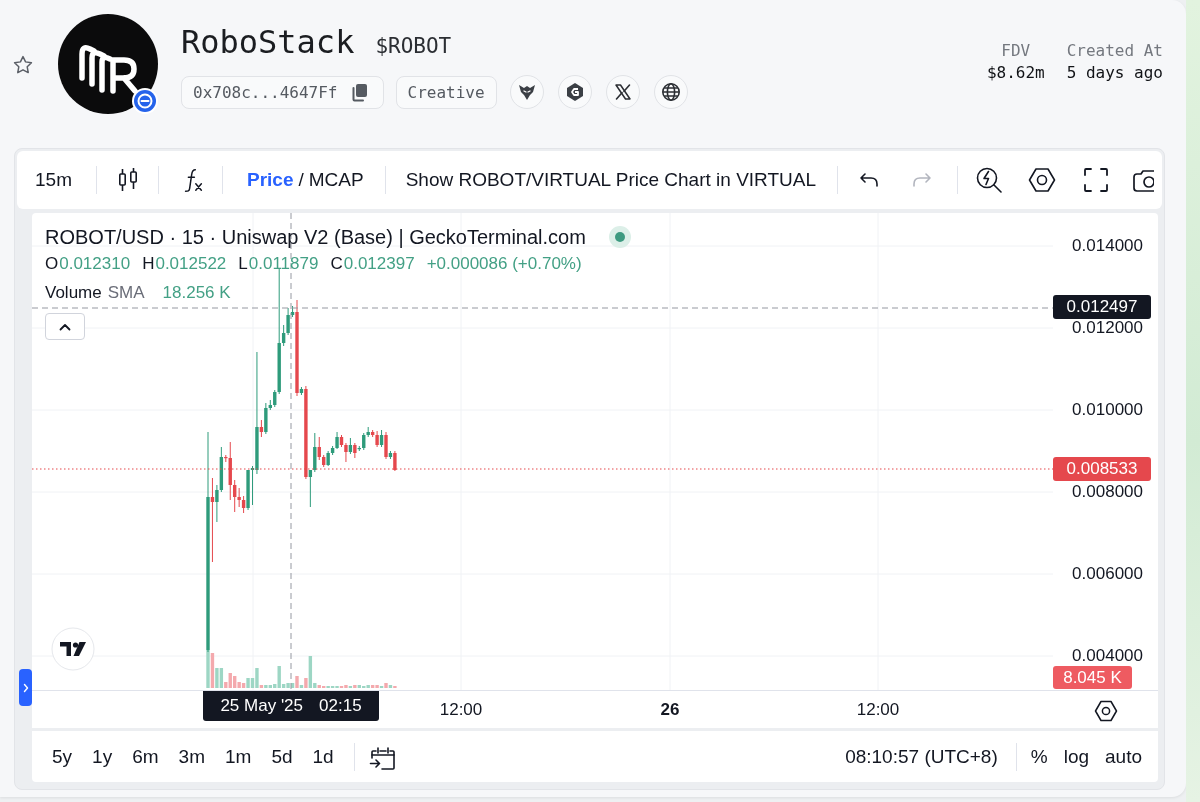 Image resolution: width=1200 pixels, height=802 pixels. What do you see at coordinates (95, 264) in the screenshot?
I see `ohlc-value: 0.012310` at bounding box center [95, 264].